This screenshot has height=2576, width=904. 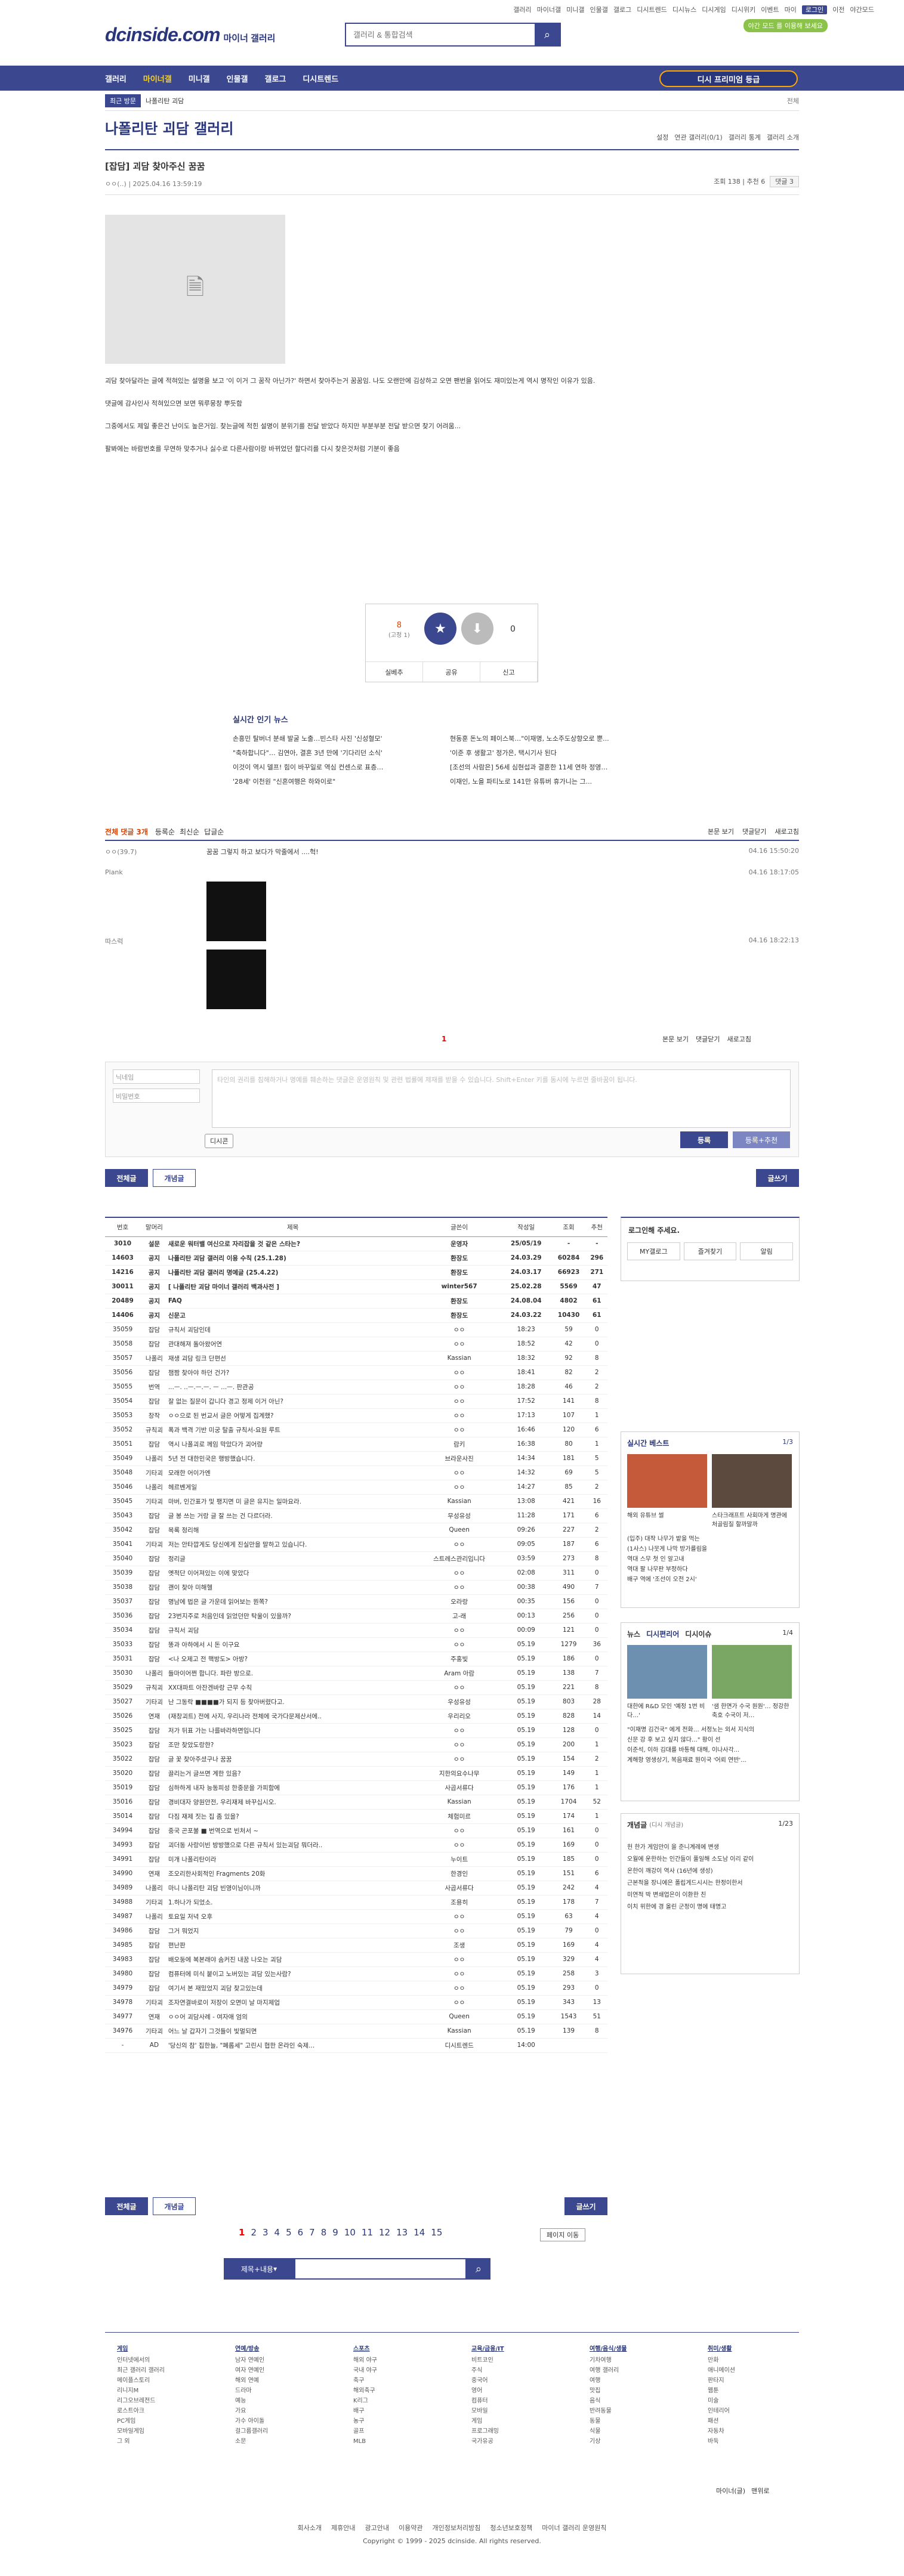 What do you see at coordinates (770, 10) in the screenshot?
I see `top-link: 이벤트` at bounding box center [770, 10].